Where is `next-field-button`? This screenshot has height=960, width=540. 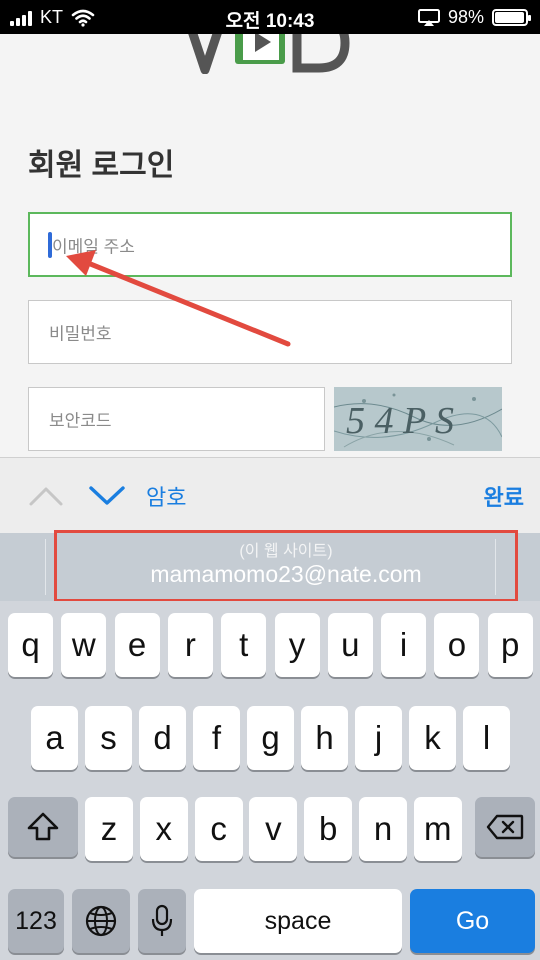 next-field-button is located at coordinates (107, 495).